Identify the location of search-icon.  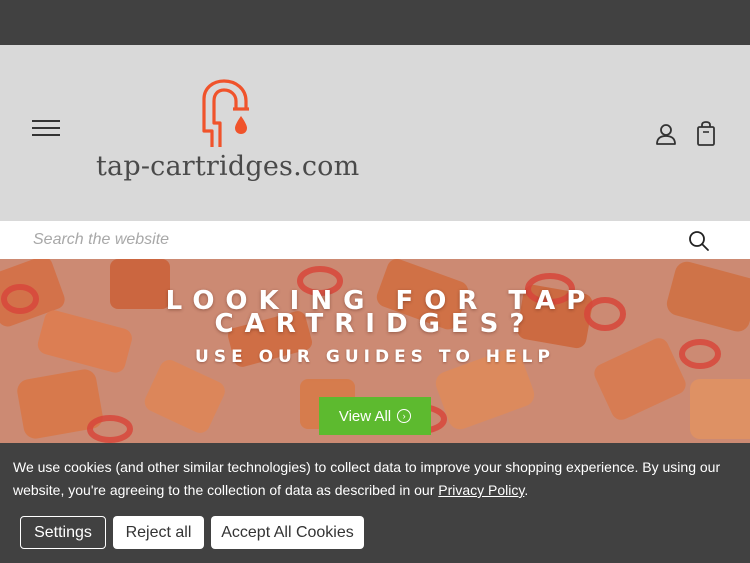
(699, 241).